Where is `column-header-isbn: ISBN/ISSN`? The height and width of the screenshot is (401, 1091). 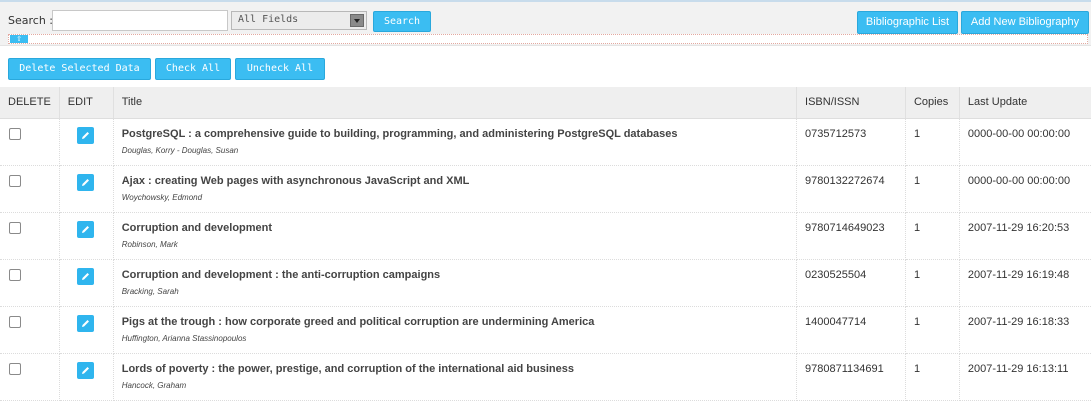 column-header-isbn: ISBN/ISSN is located at coordinates (851, 103).